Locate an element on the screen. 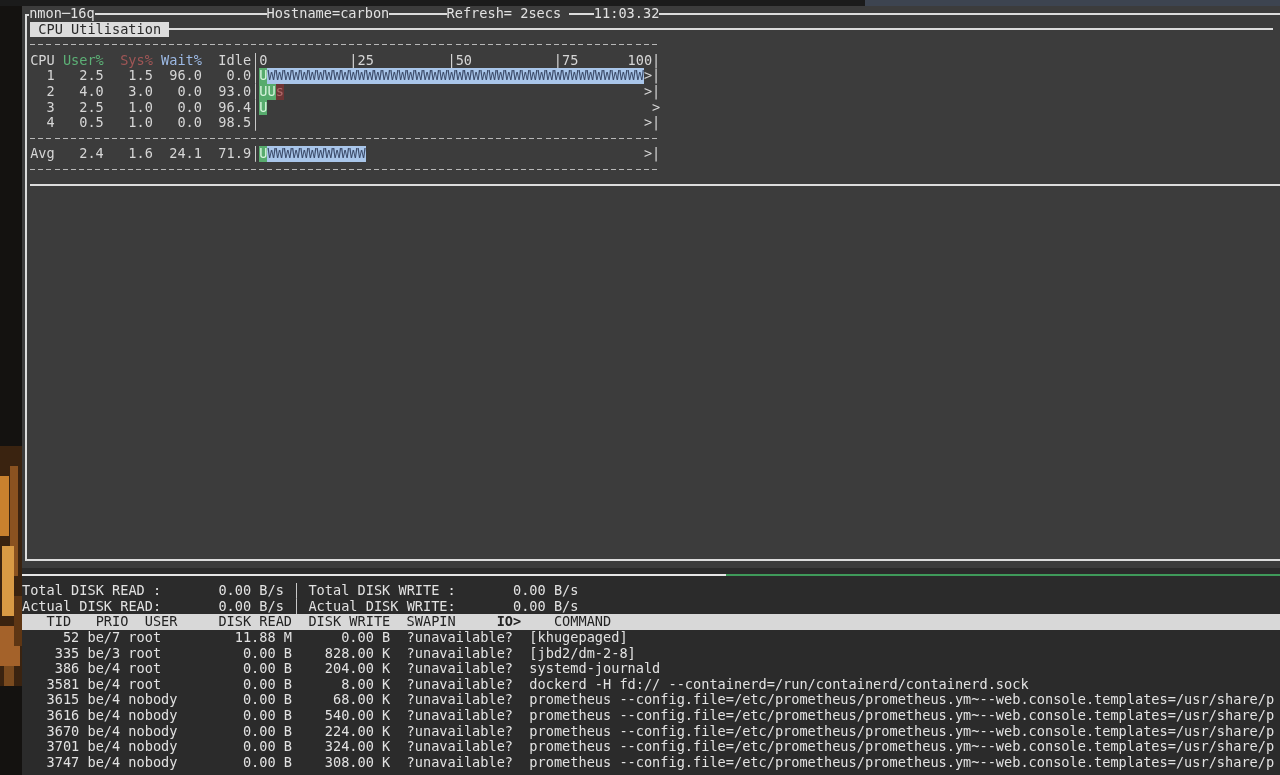  column-header: SWAPIN is located at coordinates (431, 622).